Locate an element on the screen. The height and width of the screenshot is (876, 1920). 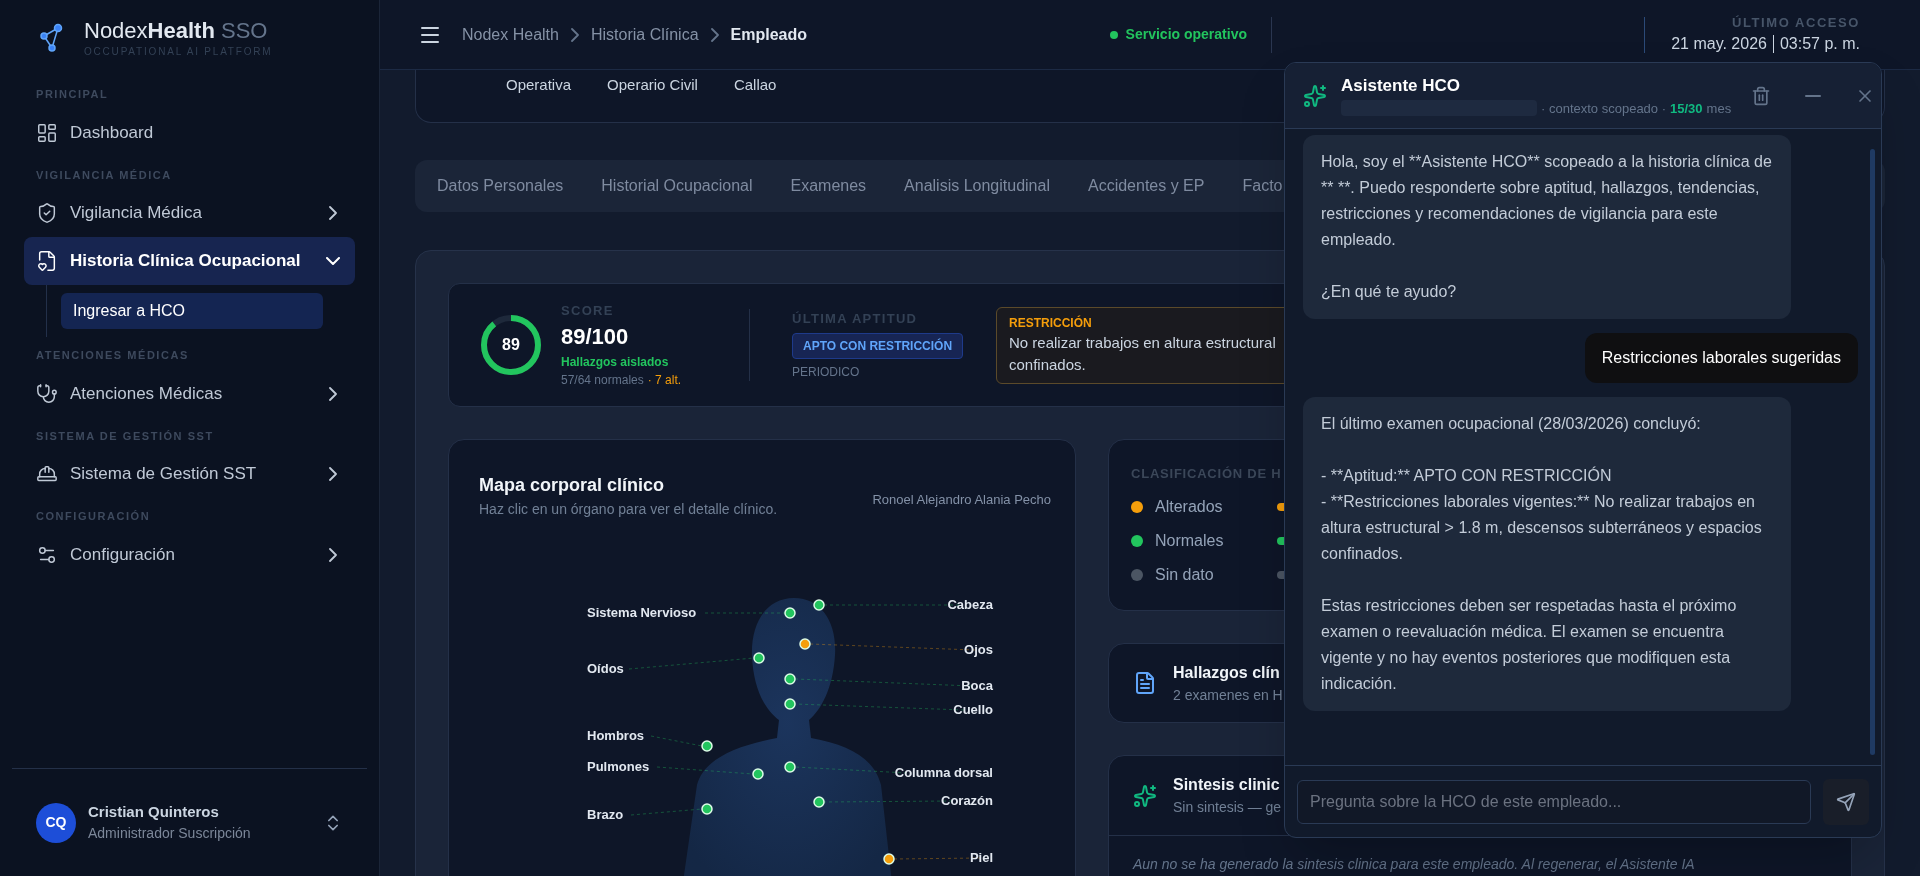
tab: Examenes is located at coordinates (828, 186).